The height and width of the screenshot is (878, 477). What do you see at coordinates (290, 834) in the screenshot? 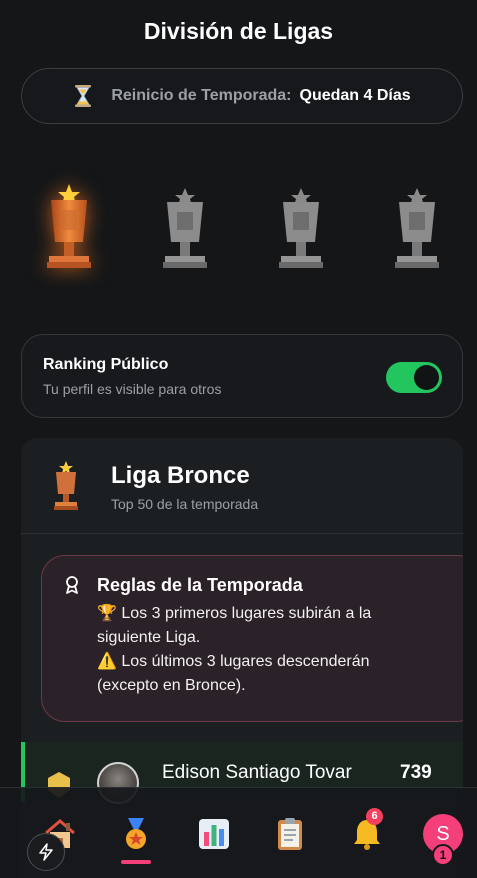
I see `clipboard-icon` at bounding box center [290, 834].